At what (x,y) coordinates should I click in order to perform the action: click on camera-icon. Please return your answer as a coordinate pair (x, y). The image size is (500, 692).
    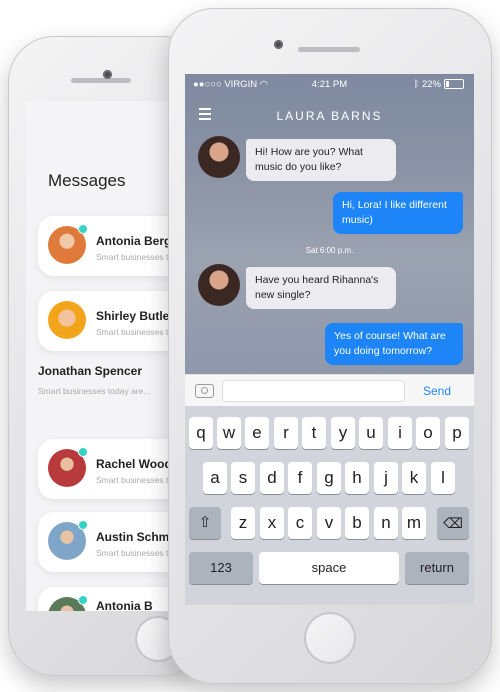
    Looking at the image, I should click on (204, 391).